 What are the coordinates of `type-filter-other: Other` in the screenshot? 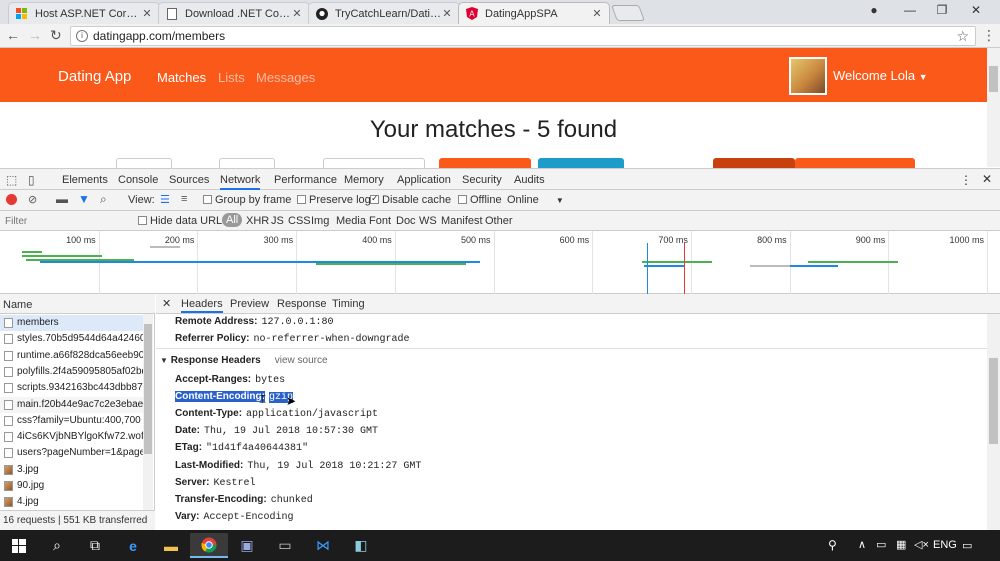 It's located at (499, 221).